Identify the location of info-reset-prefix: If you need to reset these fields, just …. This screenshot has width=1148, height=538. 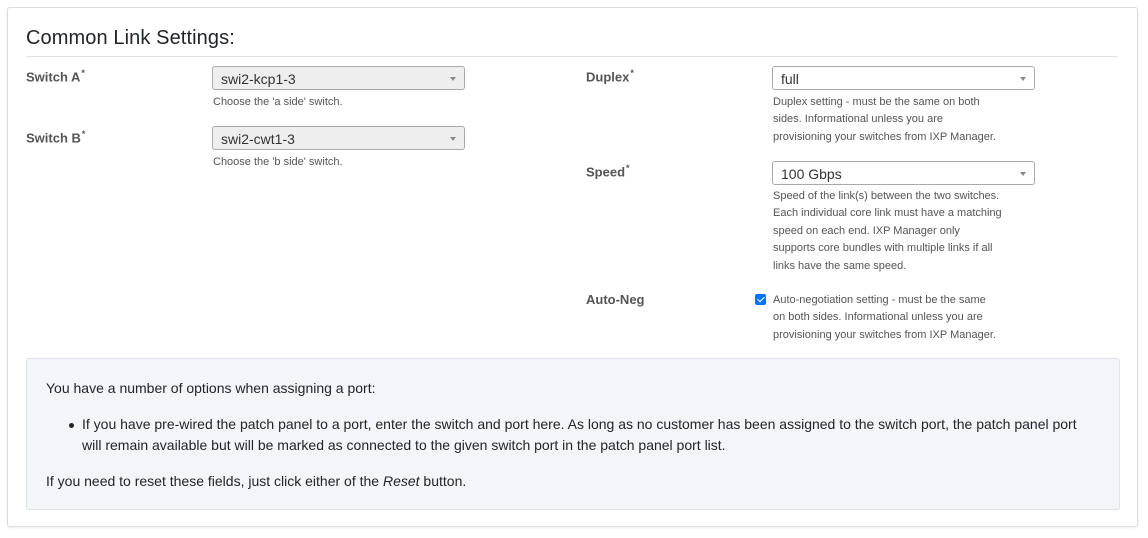
(214, 481).